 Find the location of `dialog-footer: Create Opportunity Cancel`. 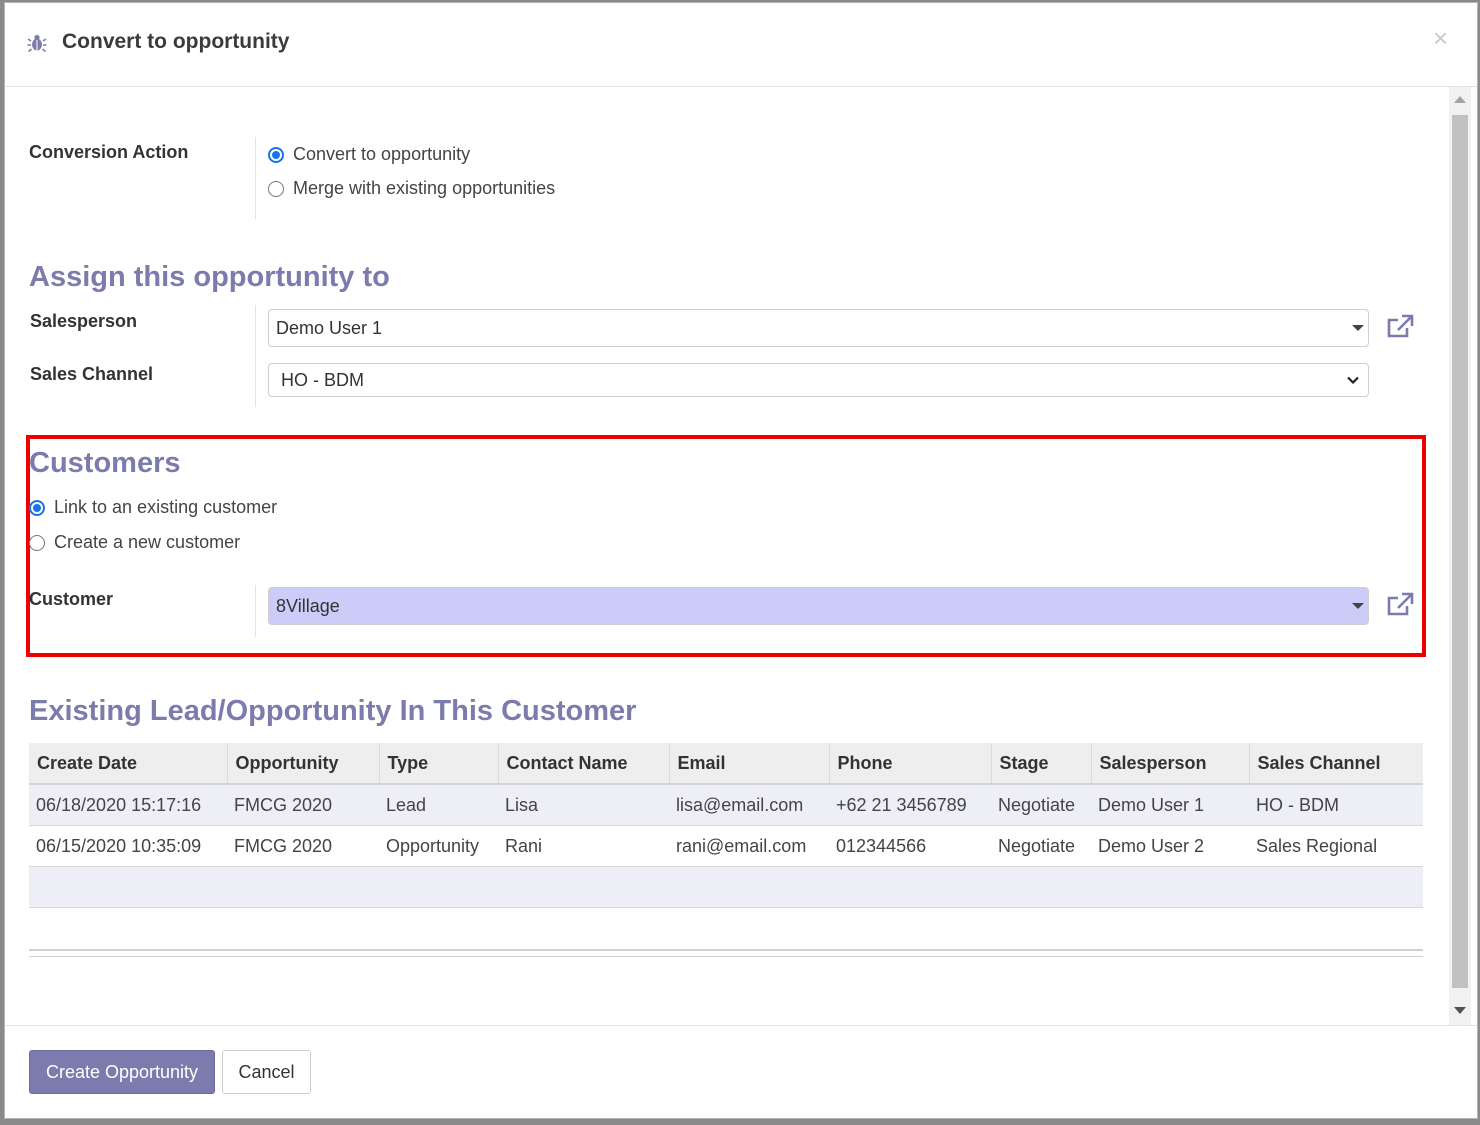

dialog-footer: Create Opportunity Cancel is located at coordinates (741, 1072).